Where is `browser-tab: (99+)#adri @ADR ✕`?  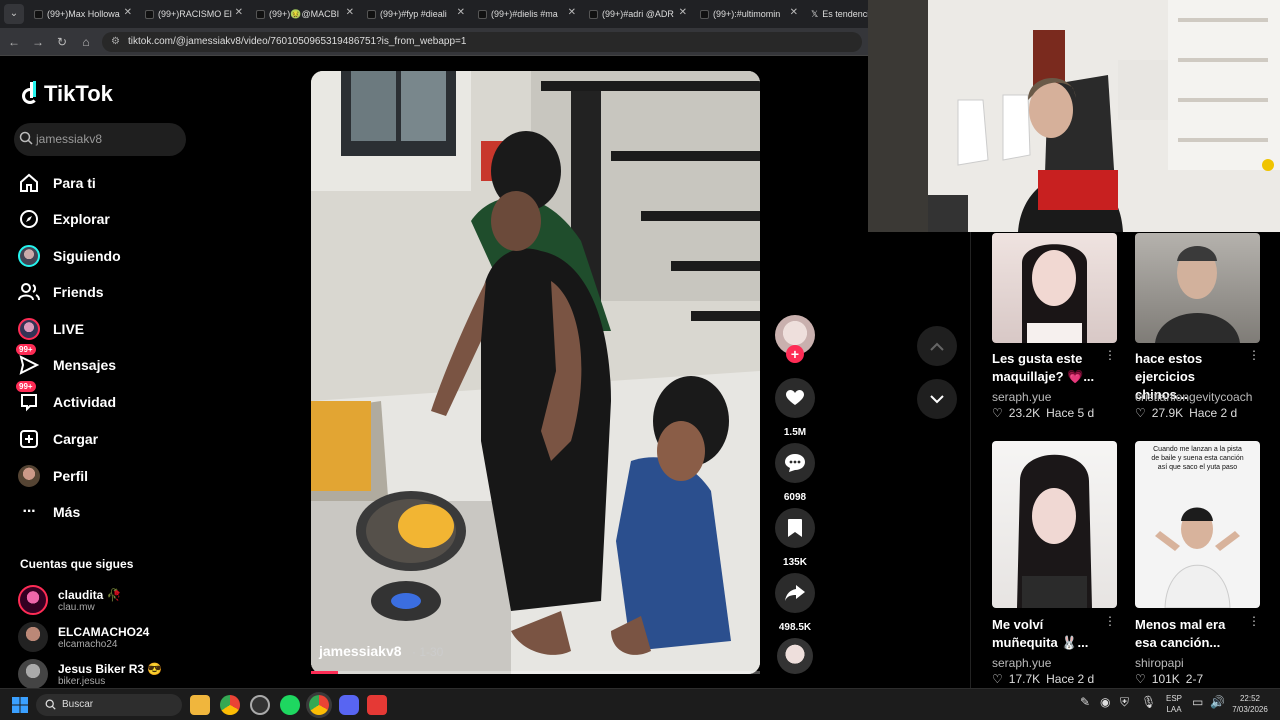
browser-tab: (99+)#adri @ADR ✕ is located at coordinates (637, 14).